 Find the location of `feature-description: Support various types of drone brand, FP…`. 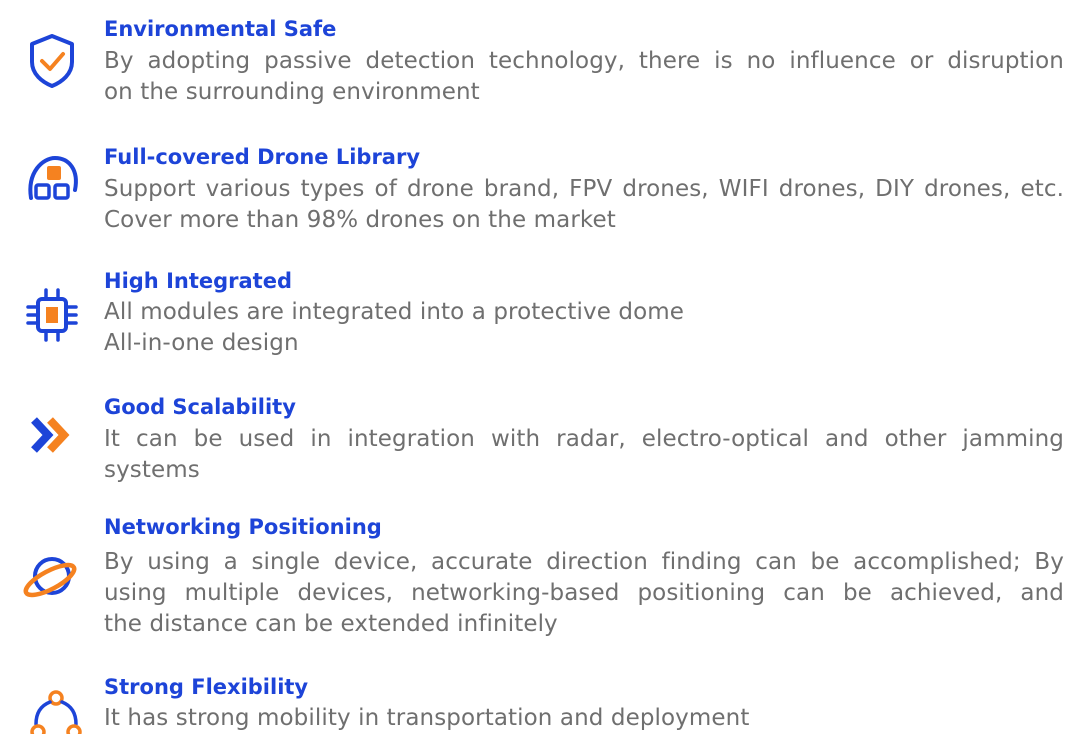

feature-description: Support various types of drone brand, FP… is located at coordinates (584, 205).